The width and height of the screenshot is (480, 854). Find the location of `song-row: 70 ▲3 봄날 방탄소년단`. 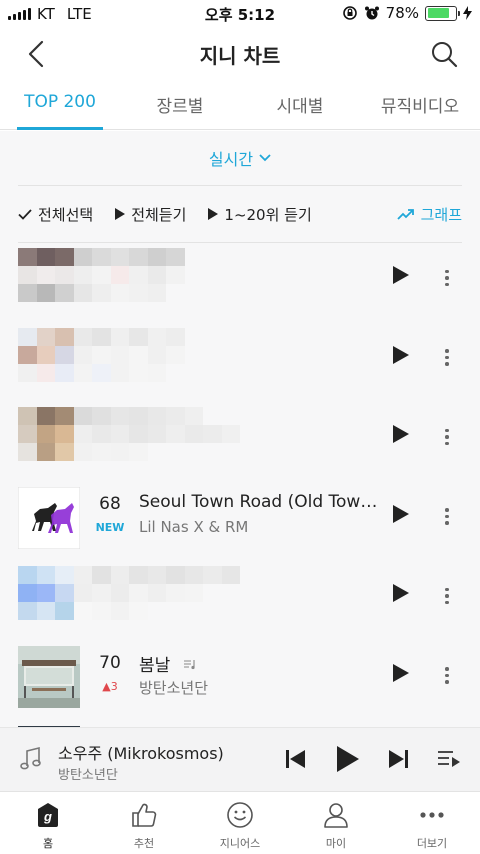

song-row: 70 ▲3 봄날 방탄소년단 is located at coordinates (240, 679).